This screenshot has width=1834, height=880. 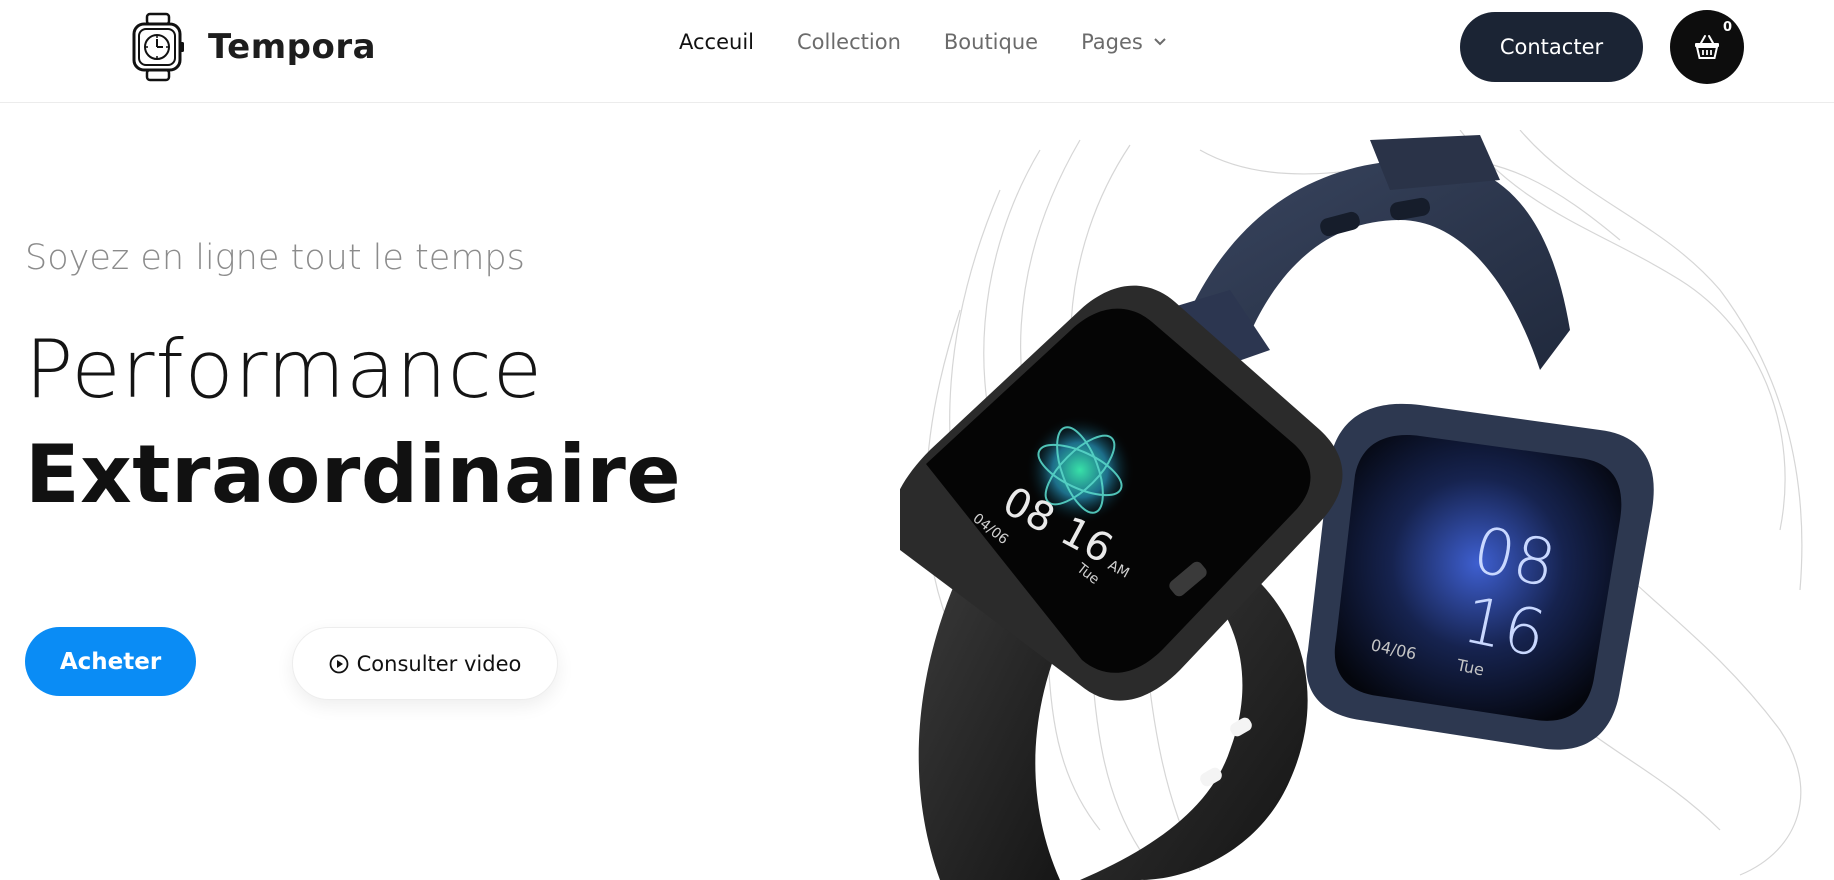 I want to click on hero-title-line1: Performance, so click(x=284, y=369).